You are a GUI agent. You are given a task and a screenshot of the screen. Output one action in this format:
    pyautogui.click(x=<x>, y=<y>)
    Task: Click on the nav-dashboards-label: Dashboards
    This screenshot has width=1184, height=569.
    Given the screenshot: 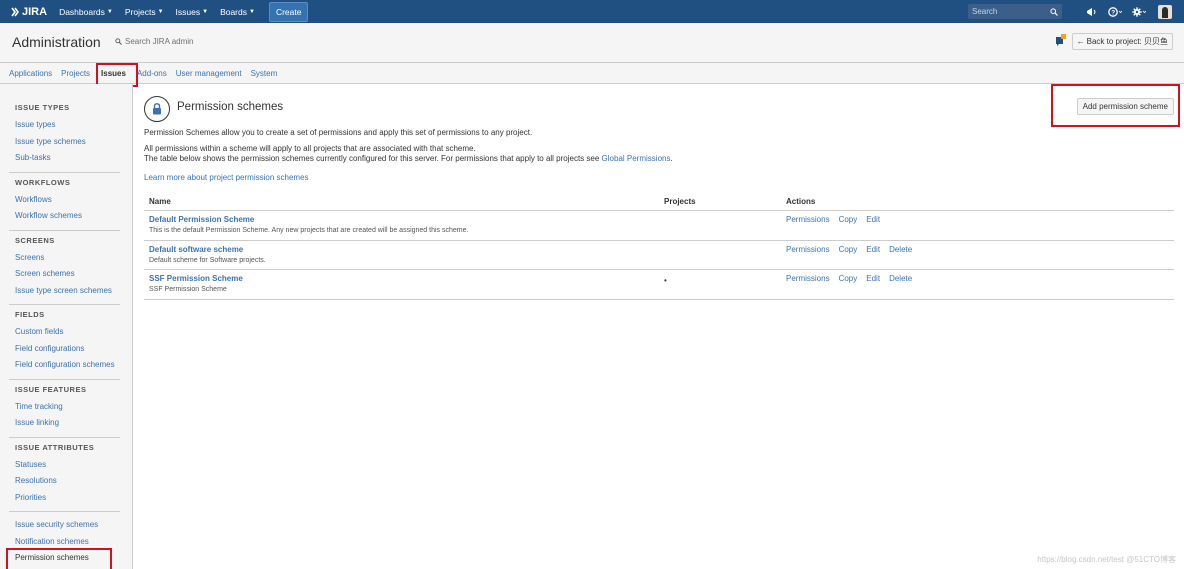 What is the action you would take?
    pyautogui.click(x=82, y=11)
    